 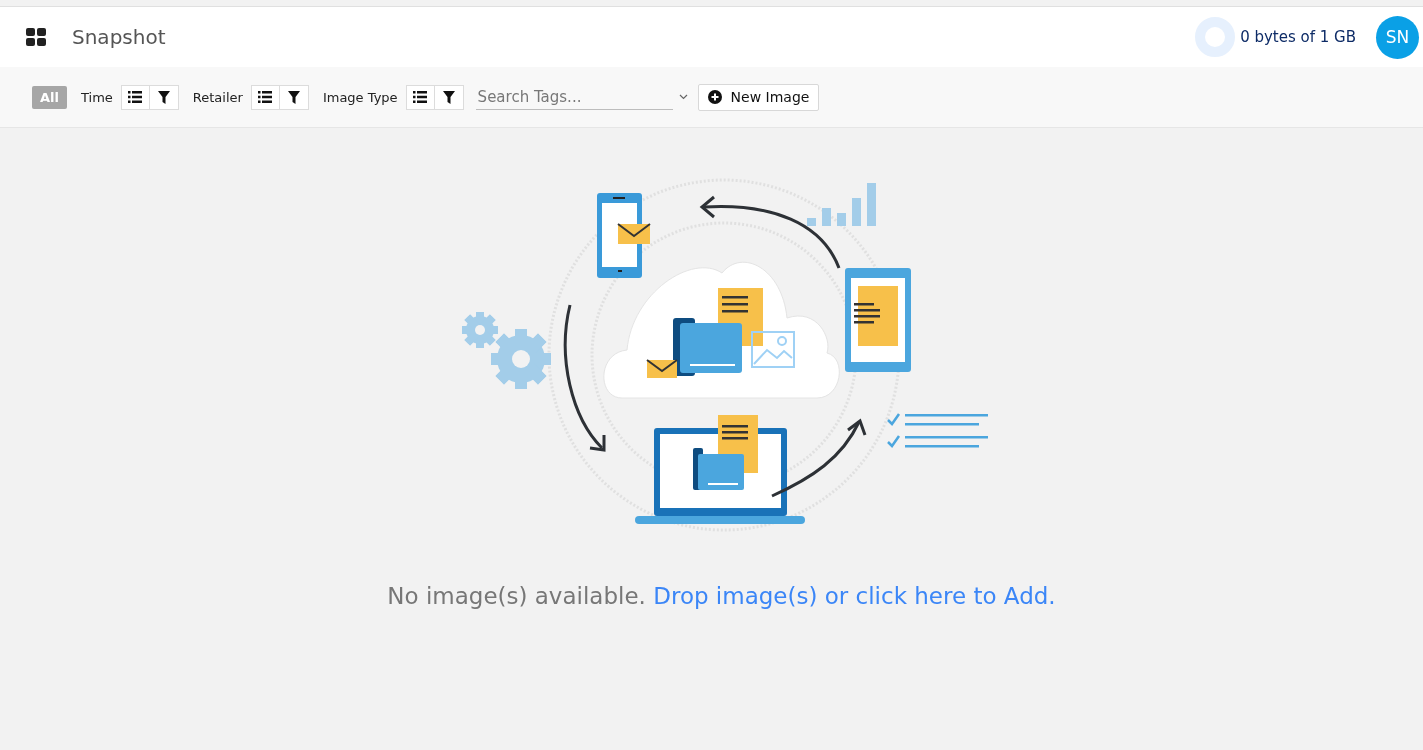 What do you see at coordinates (1397, 37) in the screenshot?
I see `user-avatar: SN` at bounding box center [1397, 37].